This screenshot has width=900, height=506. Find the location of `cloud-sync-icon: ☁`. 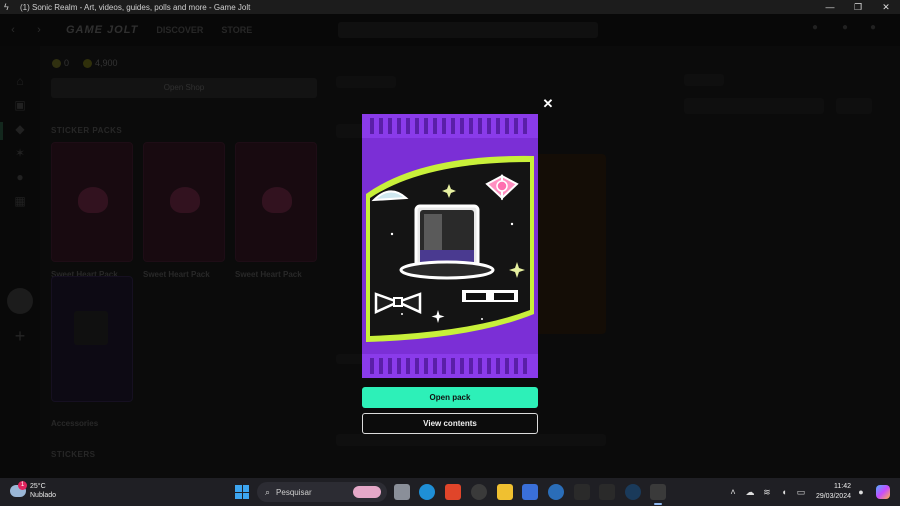

cloud-sync-icon: ☁ is located at coordinates (750, 492).